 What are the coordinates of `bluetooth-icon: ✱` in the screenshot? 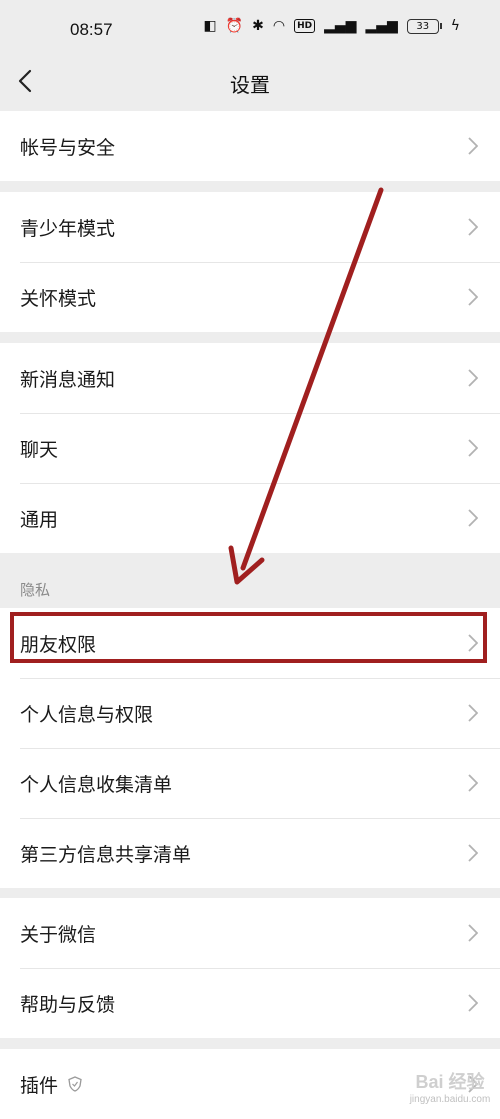 It's located at (258, 26).